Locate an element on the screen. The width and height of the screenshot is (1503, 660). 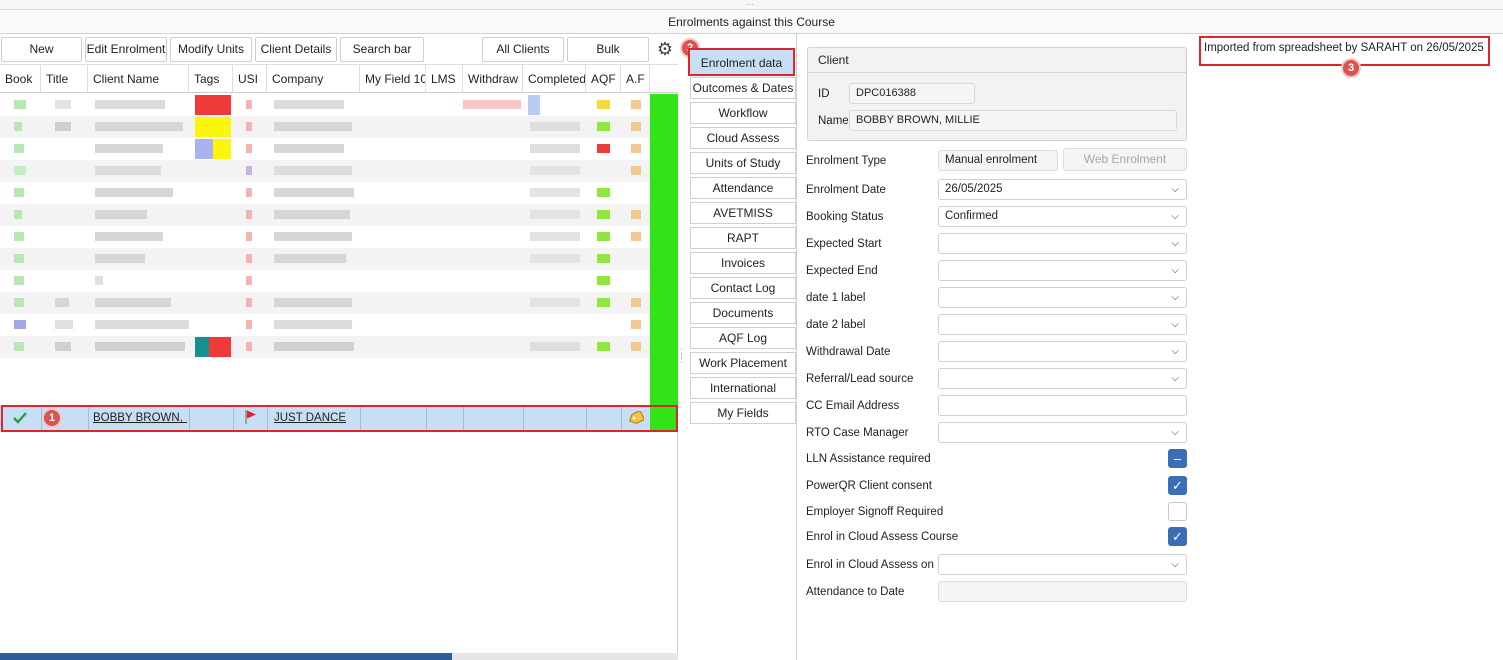
cc-email-input is located at coordinates (1062, 405).